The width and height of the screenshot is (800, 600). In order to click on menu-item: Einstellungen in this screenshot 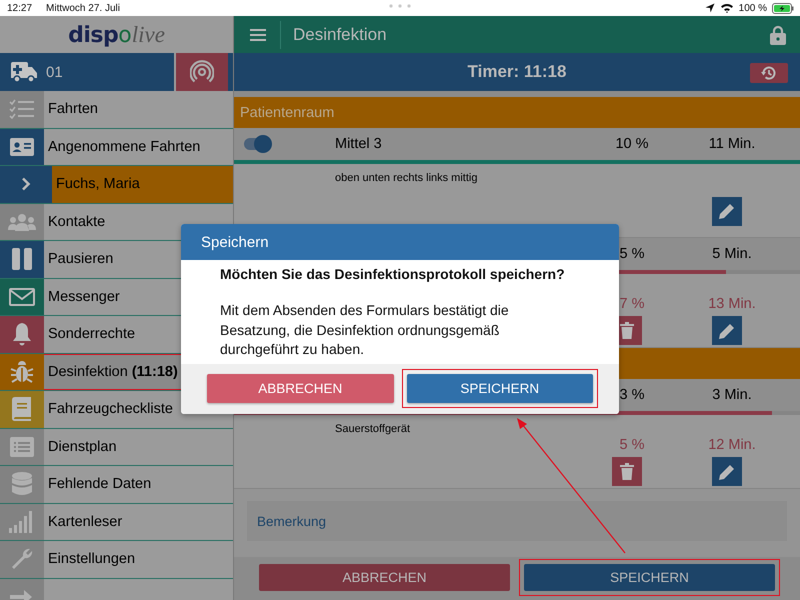, I will do `click(116, 559)`.